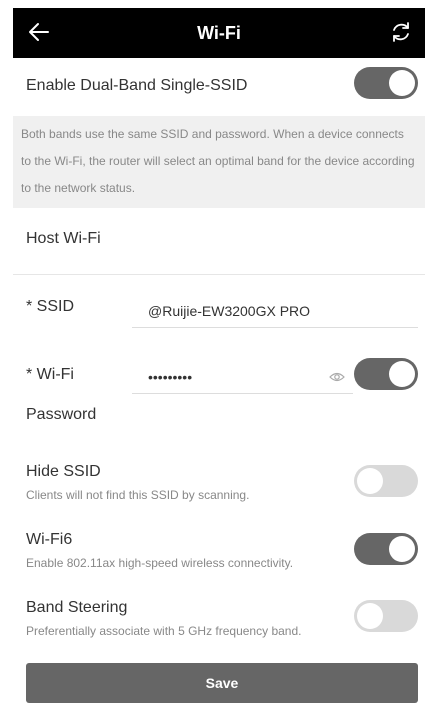  Describe the element at coordinates (337, 378) in the screenshot. I see `eye-icon` at that location.